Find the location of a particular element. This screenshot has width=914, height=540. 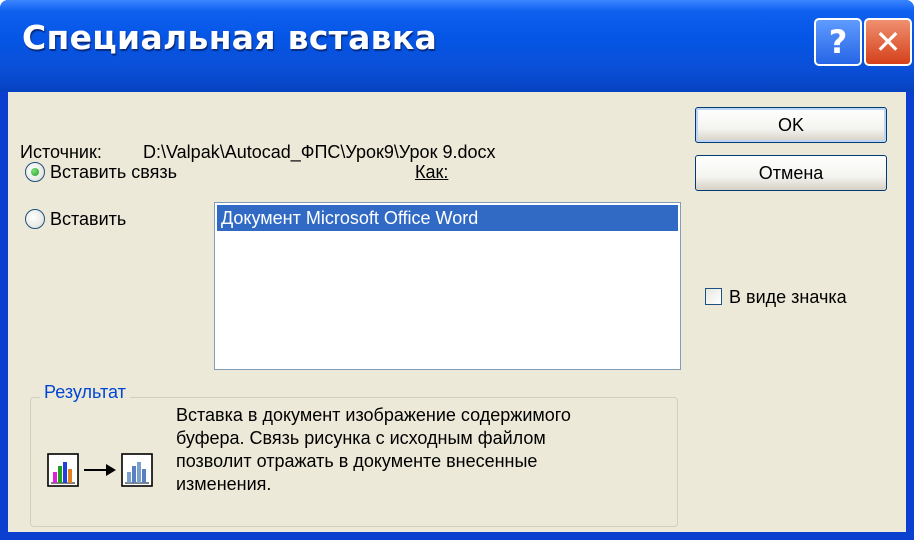

help-icon: ? is located at coordinates (838, 42).